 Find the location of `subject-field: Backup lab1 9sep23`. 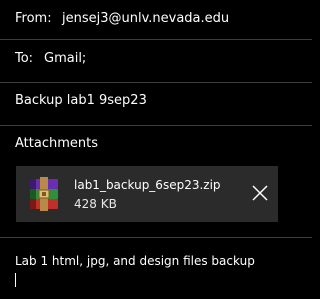

subject-field: Backup lab1 9sep23 is located at coordinates (156, 104).